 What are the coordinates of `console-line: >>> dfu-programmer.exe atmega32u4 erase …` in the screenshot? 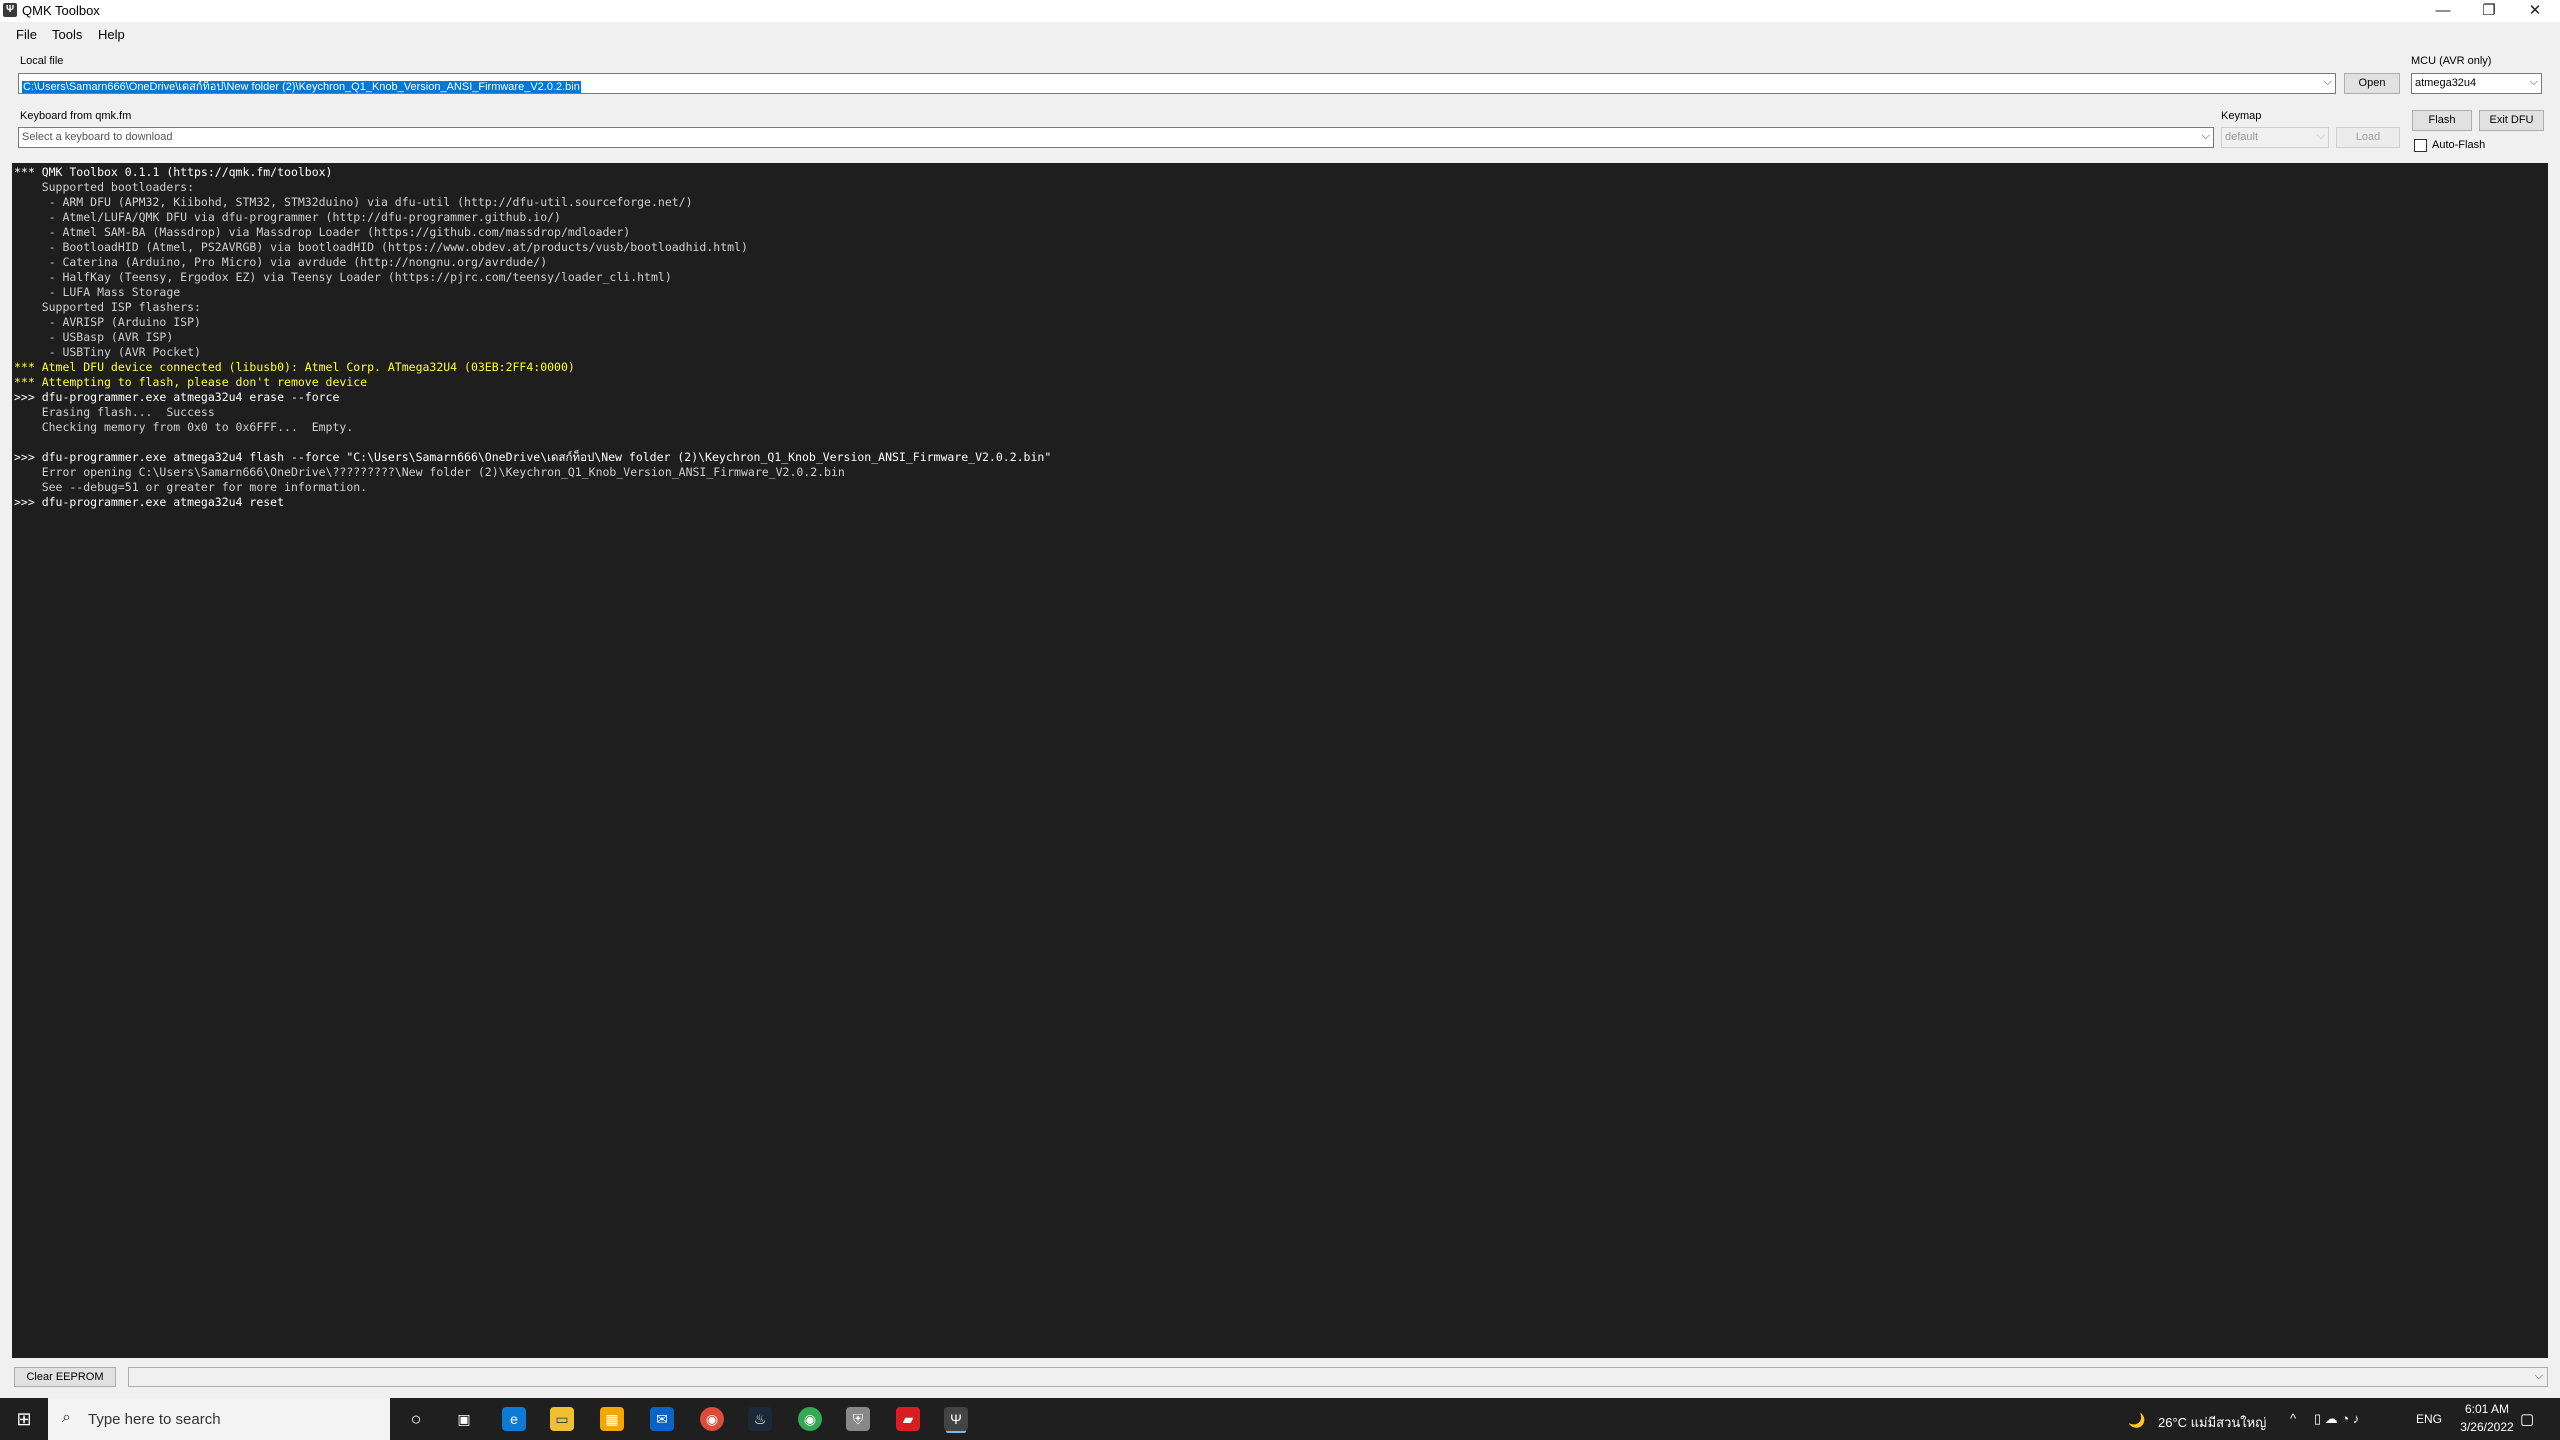 It's located at (177, 397).